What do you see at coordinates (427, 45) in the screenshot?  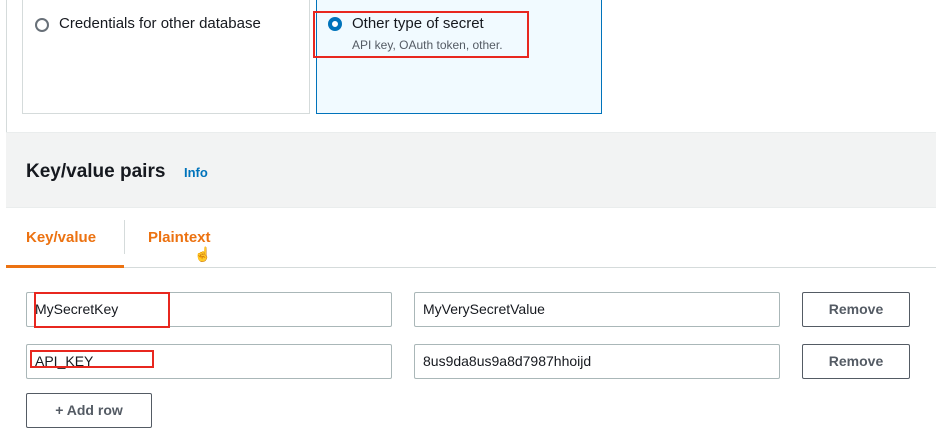 I see `tile-description: API key, OAuth token, other.` at bounding box center [427, 45].